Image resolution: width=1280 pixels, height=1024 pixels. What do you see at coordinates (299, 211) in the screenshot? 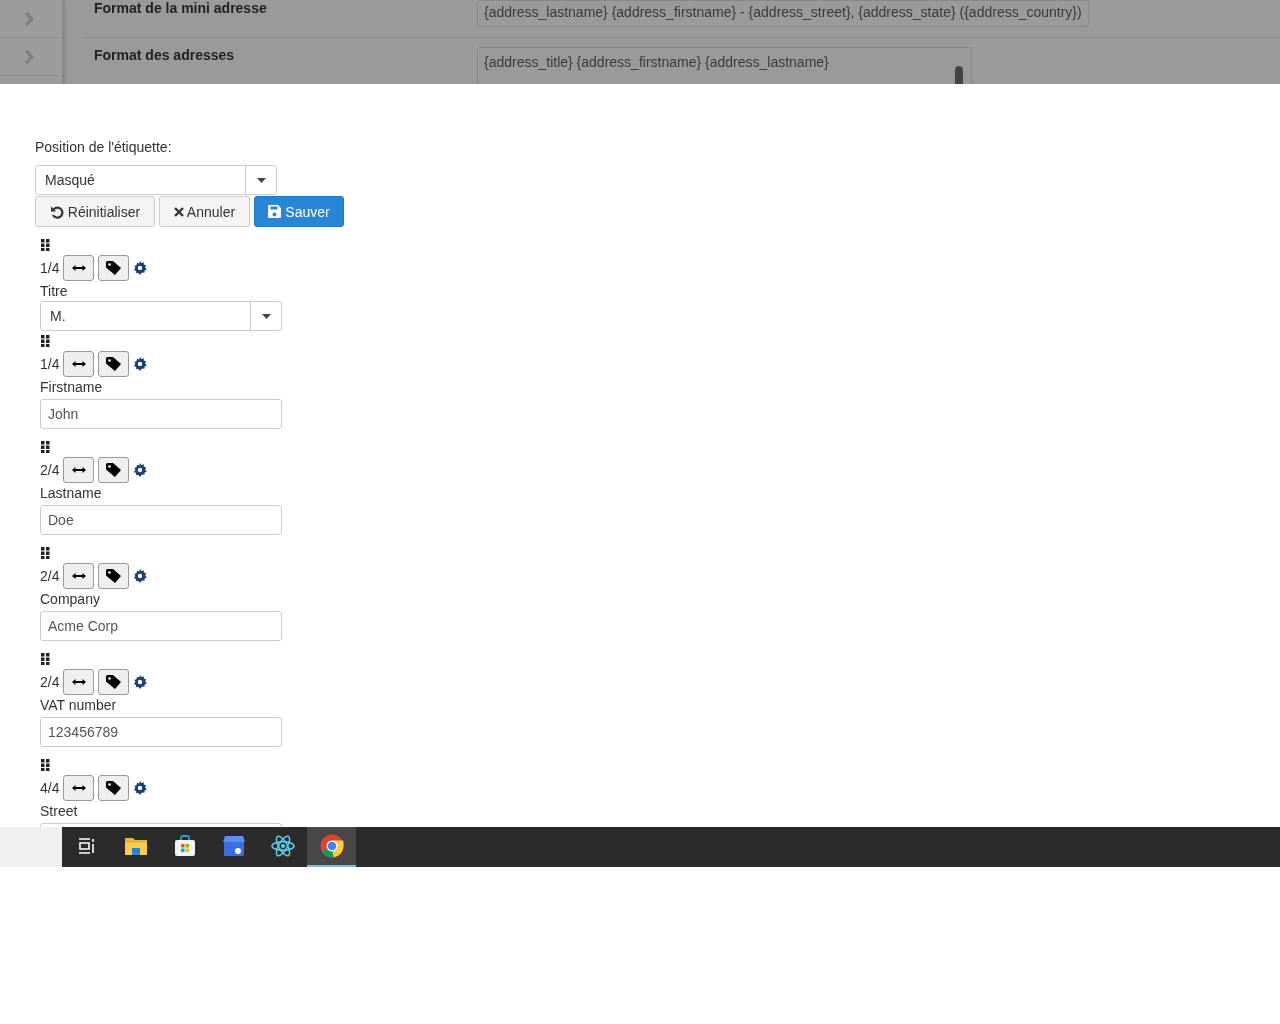
I see `save-button: Sauver` at bounding box center [299, 211].